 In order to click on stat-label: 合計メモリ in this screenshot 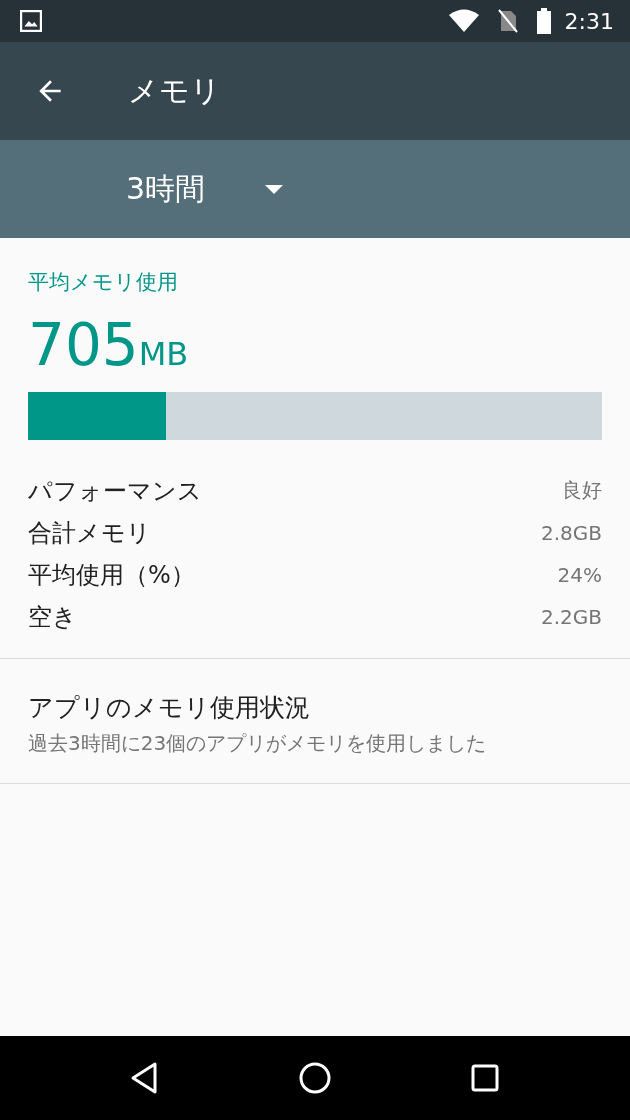, I will do `click(89, 533)`.